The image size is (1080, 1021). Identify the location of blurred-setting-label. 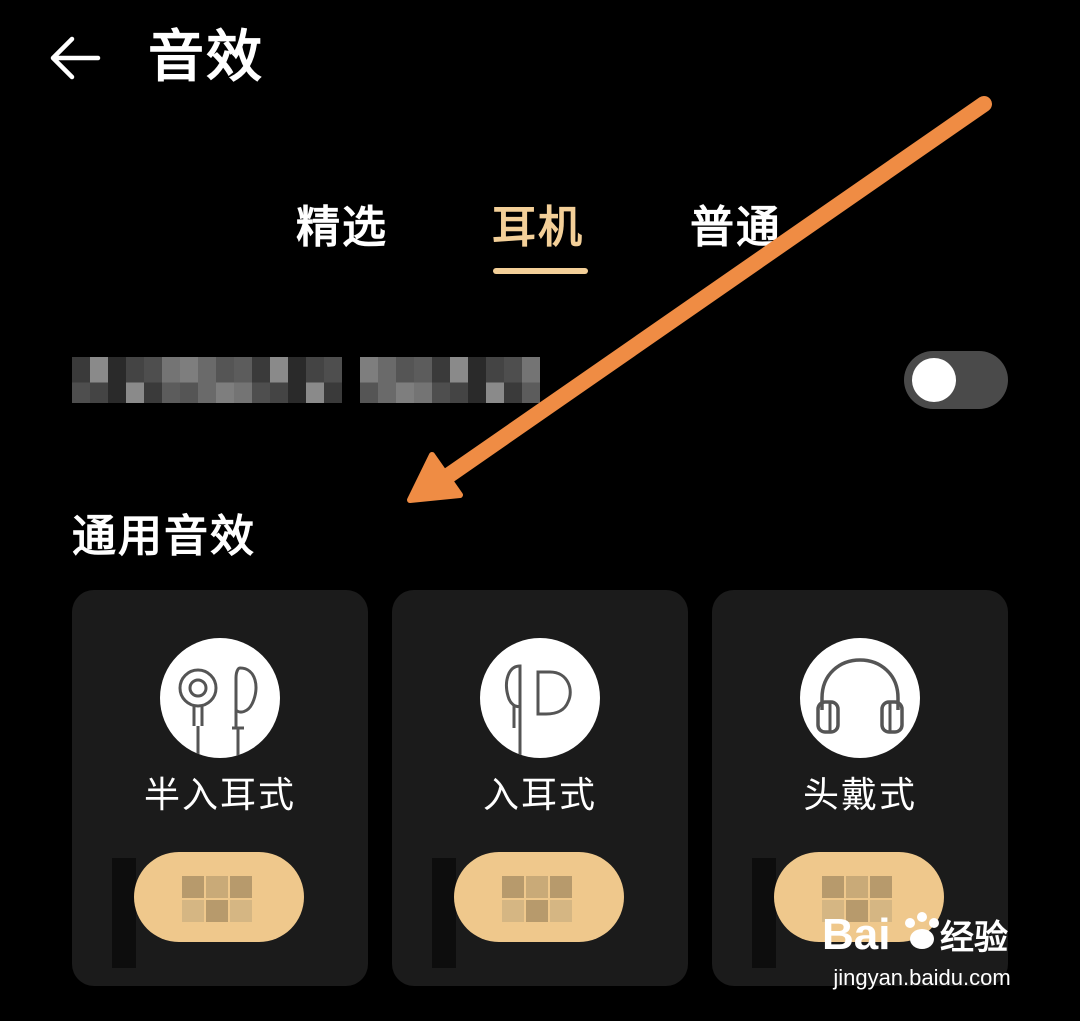
(307, 380).